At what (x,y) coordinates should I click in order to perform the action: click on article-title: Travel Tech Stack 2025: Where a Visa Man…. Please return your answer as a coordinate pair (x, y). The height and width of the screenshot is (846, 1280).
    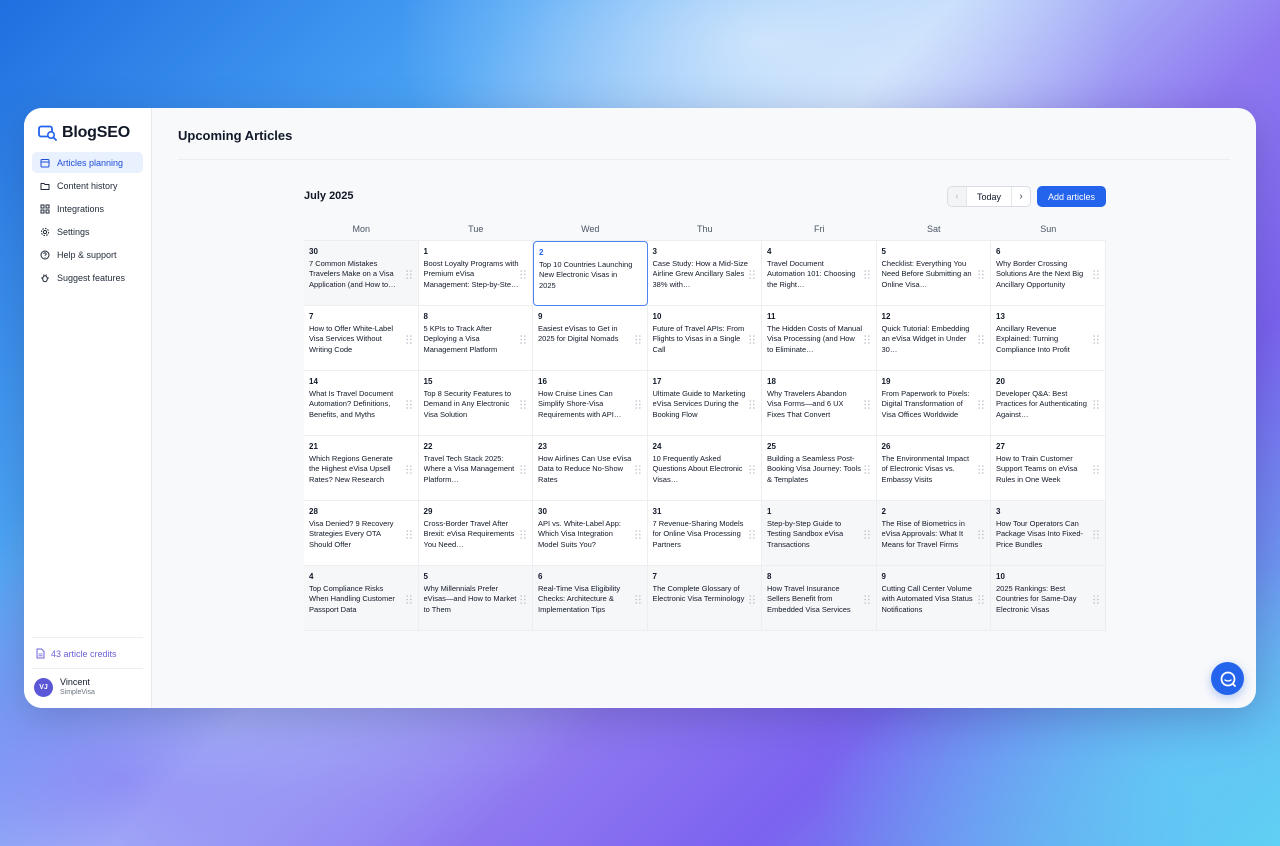
    Looking at the image, I should click on (476, 469).